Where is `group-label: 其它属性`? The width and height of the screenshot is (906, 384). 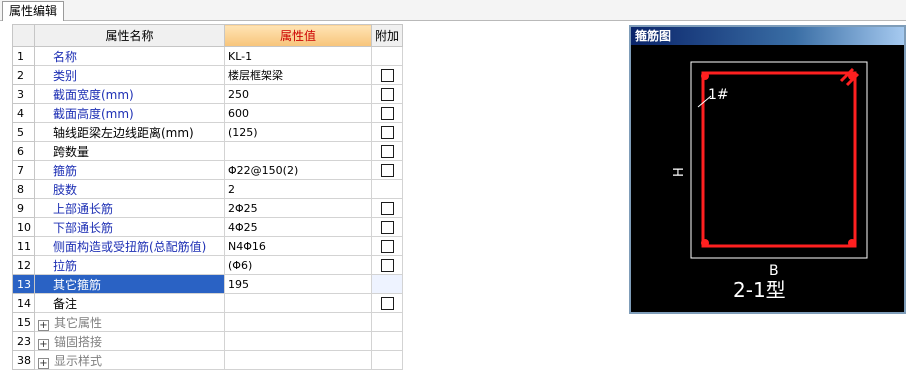
group-label: 其它属性 is located at coordinates (78, 322).